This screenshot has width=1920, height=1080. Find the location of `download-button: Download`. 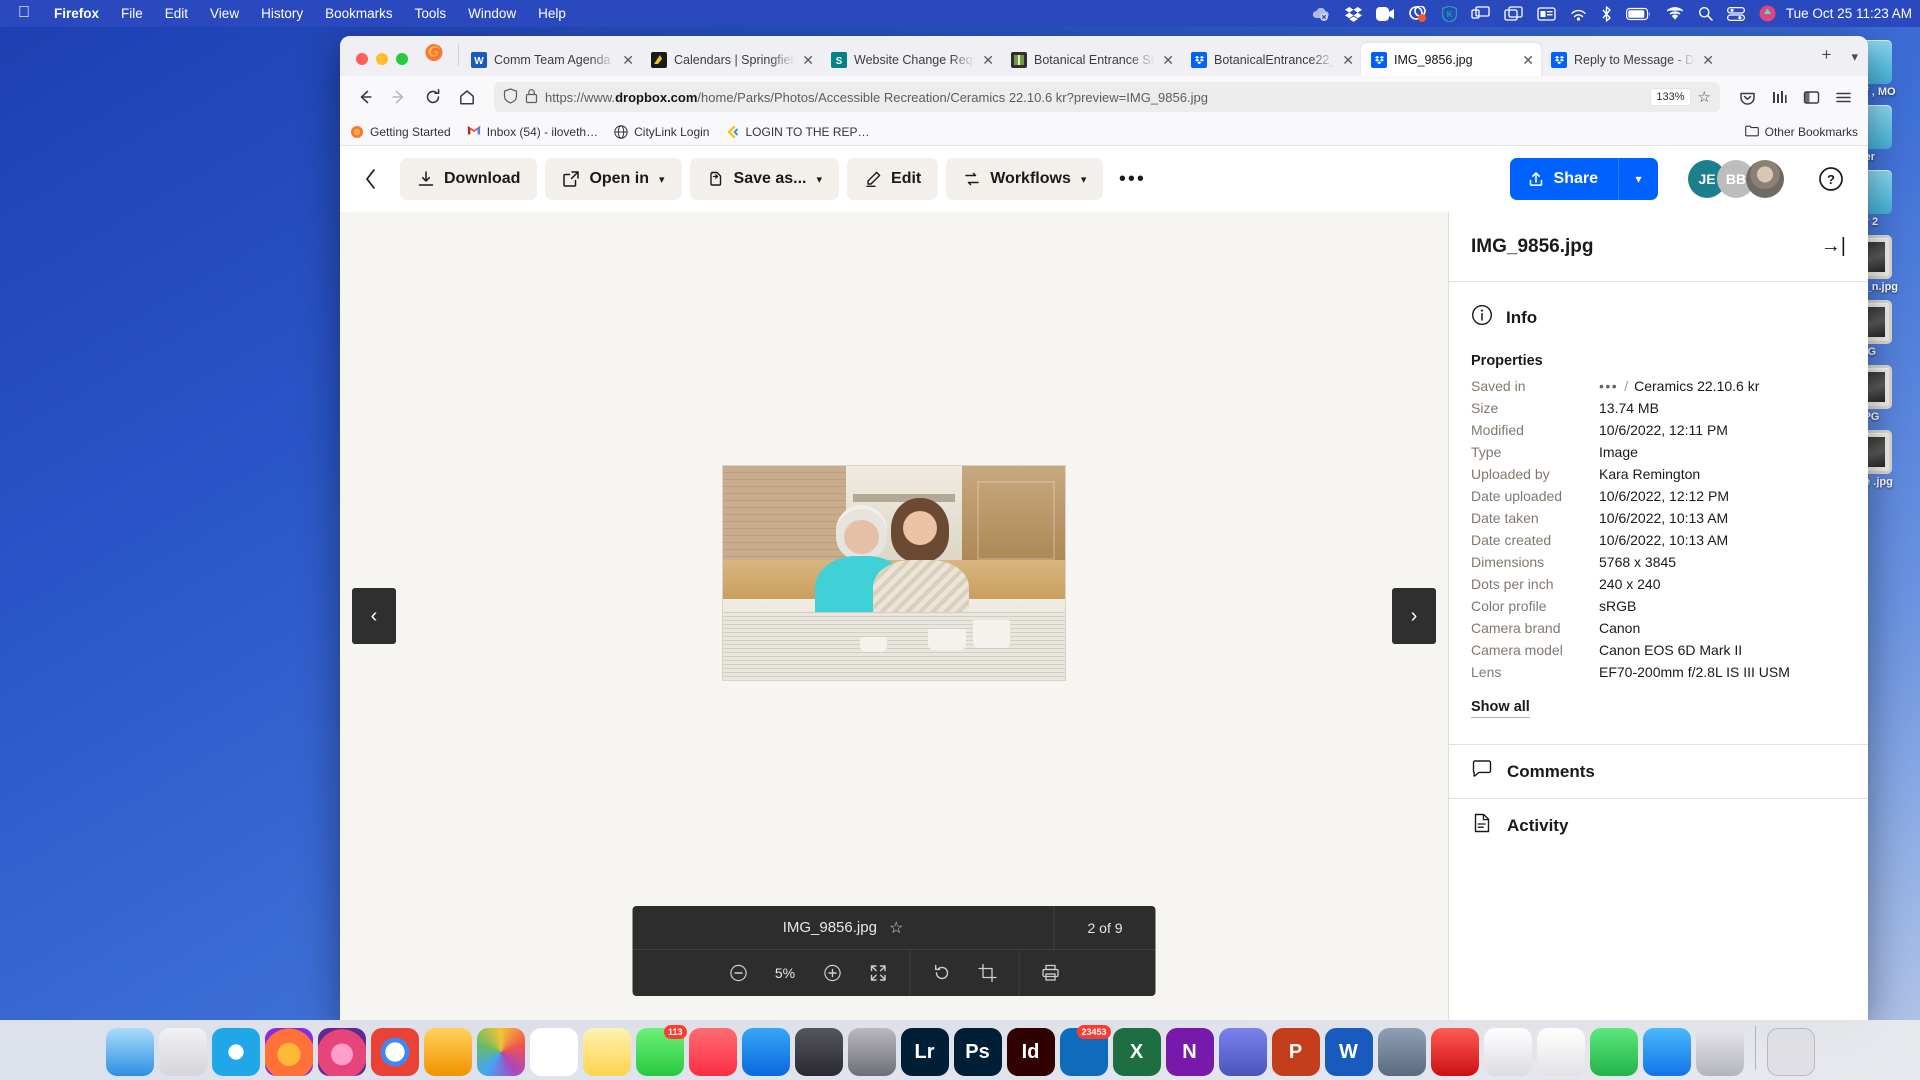

download-button: Download is located at coordinates (469, 179).